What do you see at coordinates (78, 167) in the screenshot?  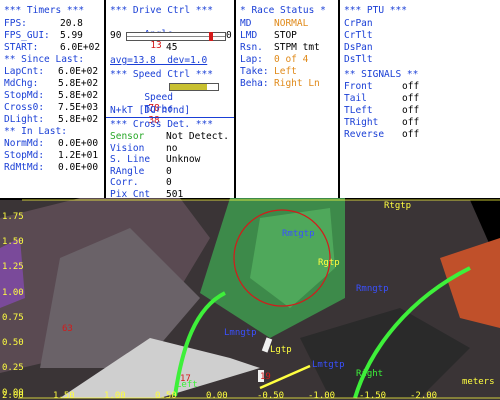 I see `in-last-value: 0.0E+00` at bounding box center [78, 167].